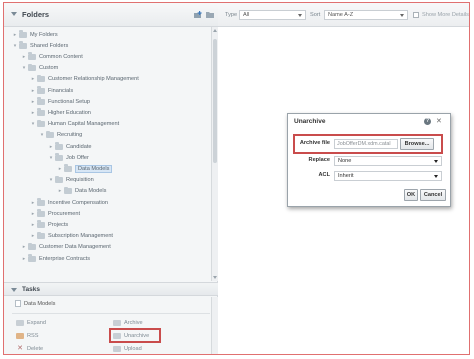 The height and width of the screenshot is (359, 474). I want to click on scroll-up-icon, so click(215, 30).